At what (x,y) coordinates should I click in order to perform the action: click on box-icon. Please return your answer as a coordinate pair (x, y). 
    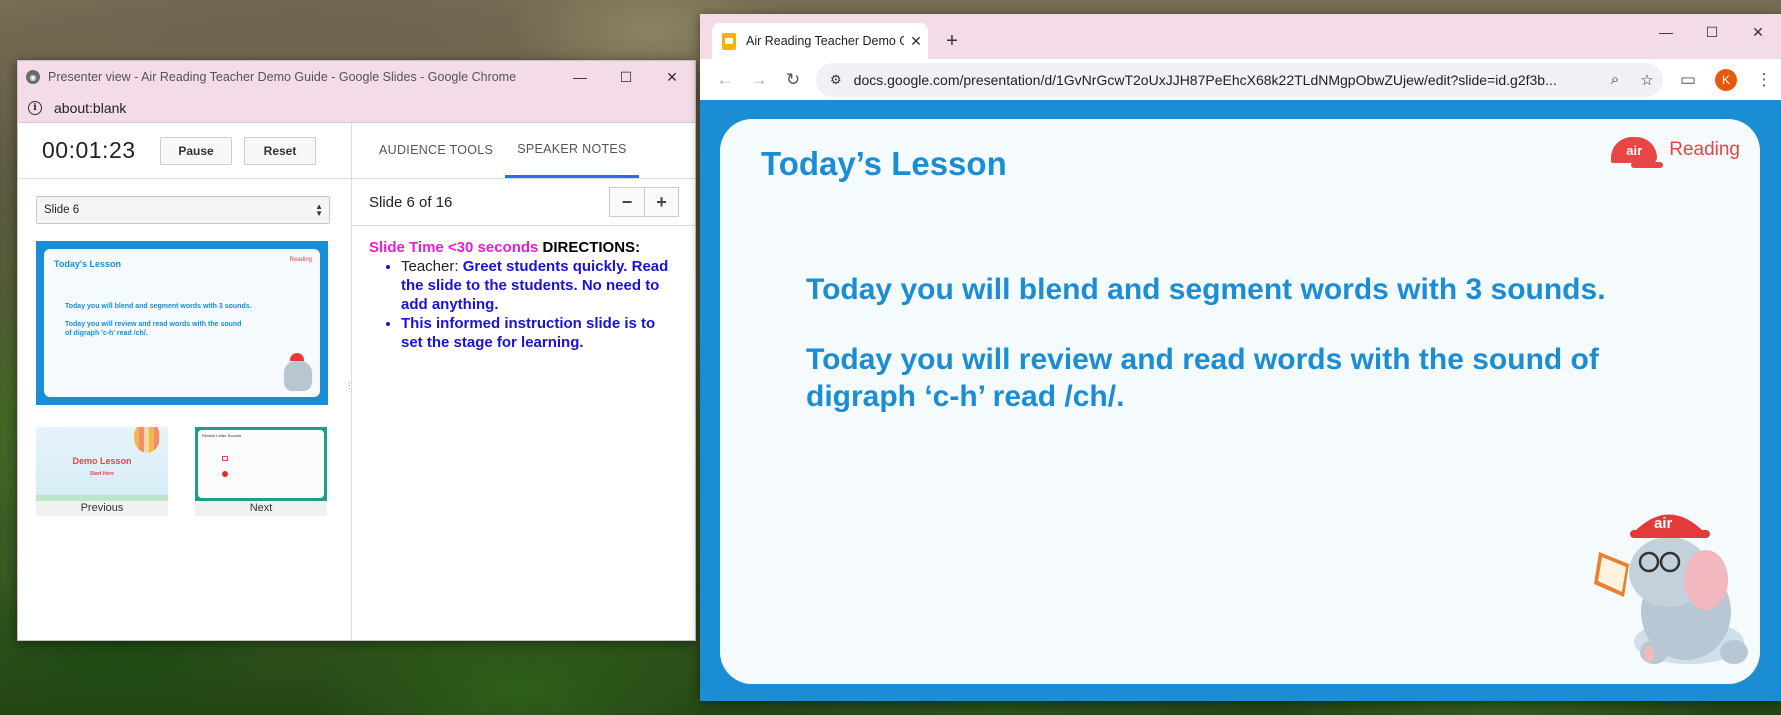
    Looking at the image, I should click on (225, 458).